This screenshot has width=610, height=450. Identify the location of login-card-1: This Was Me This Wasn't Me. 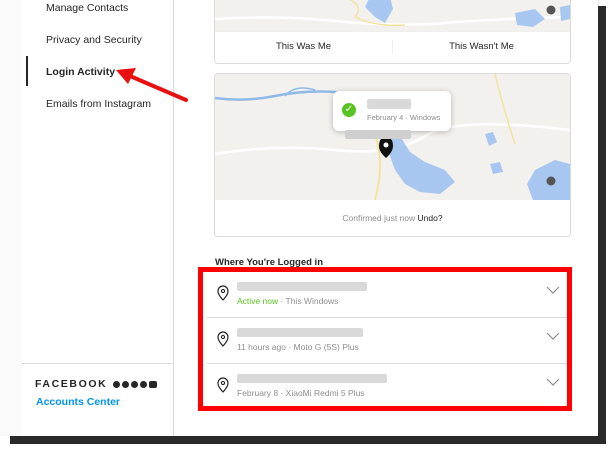
(392, 32).